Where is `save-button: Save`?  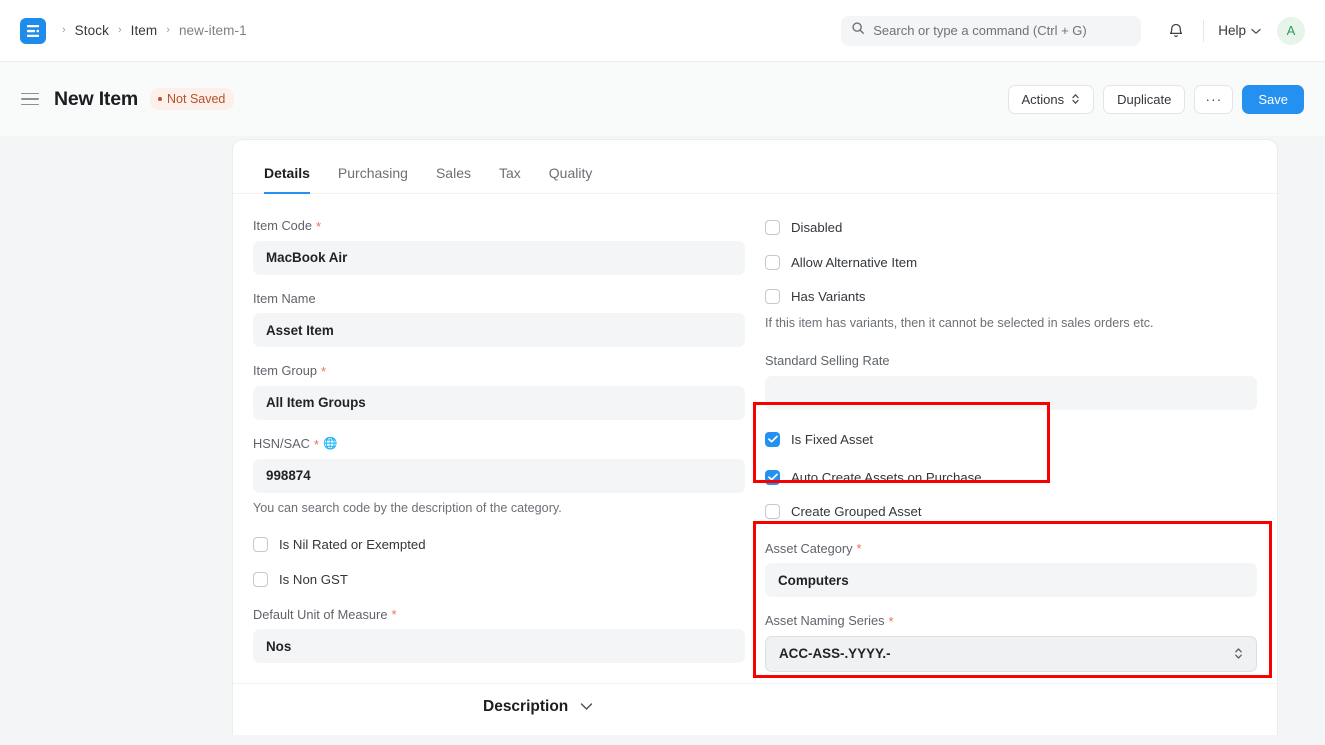
save-button: Save is located at coordinates (1273, 99).